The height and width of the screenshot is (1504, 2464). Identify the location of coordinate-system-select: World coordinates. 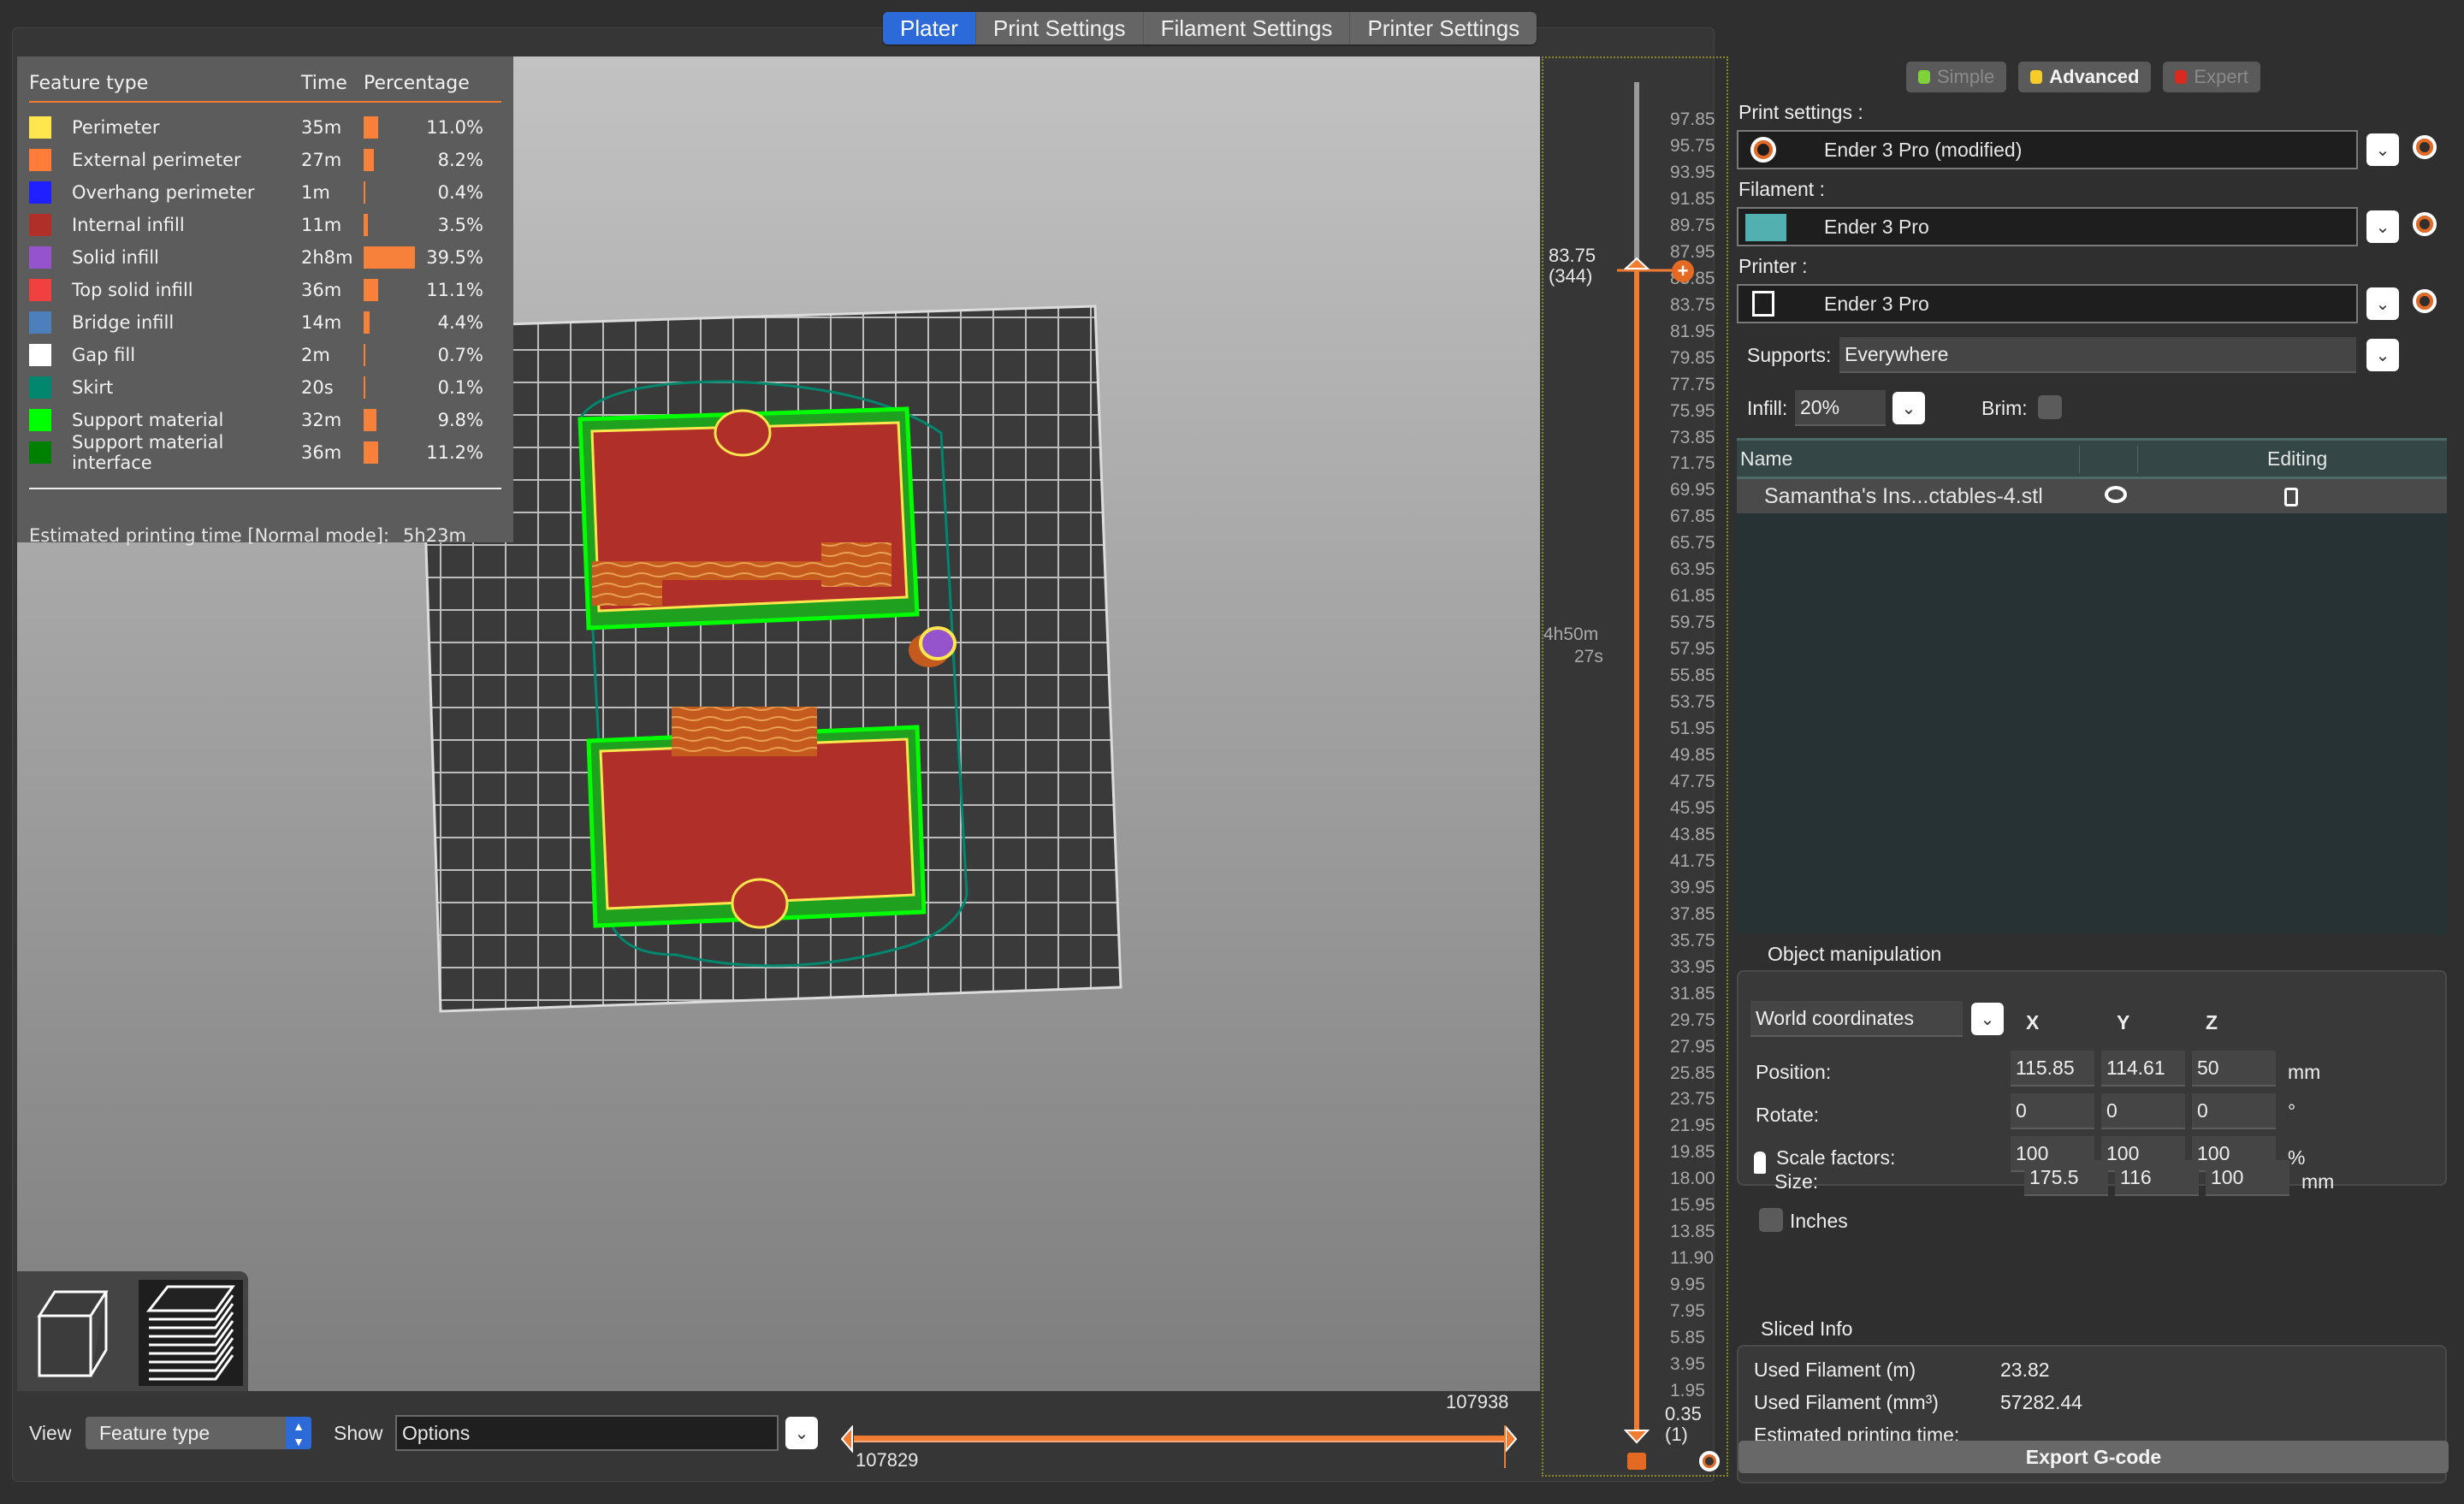
(1856, 1019).